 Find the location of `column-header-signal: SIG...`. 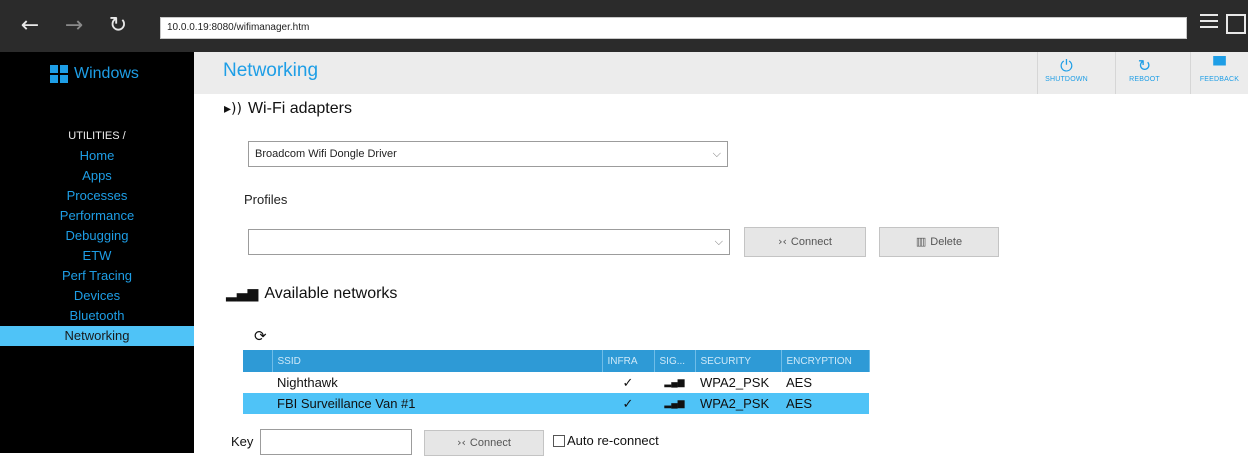

column-header-signal: SIG... is located at coordinates (675, 361).